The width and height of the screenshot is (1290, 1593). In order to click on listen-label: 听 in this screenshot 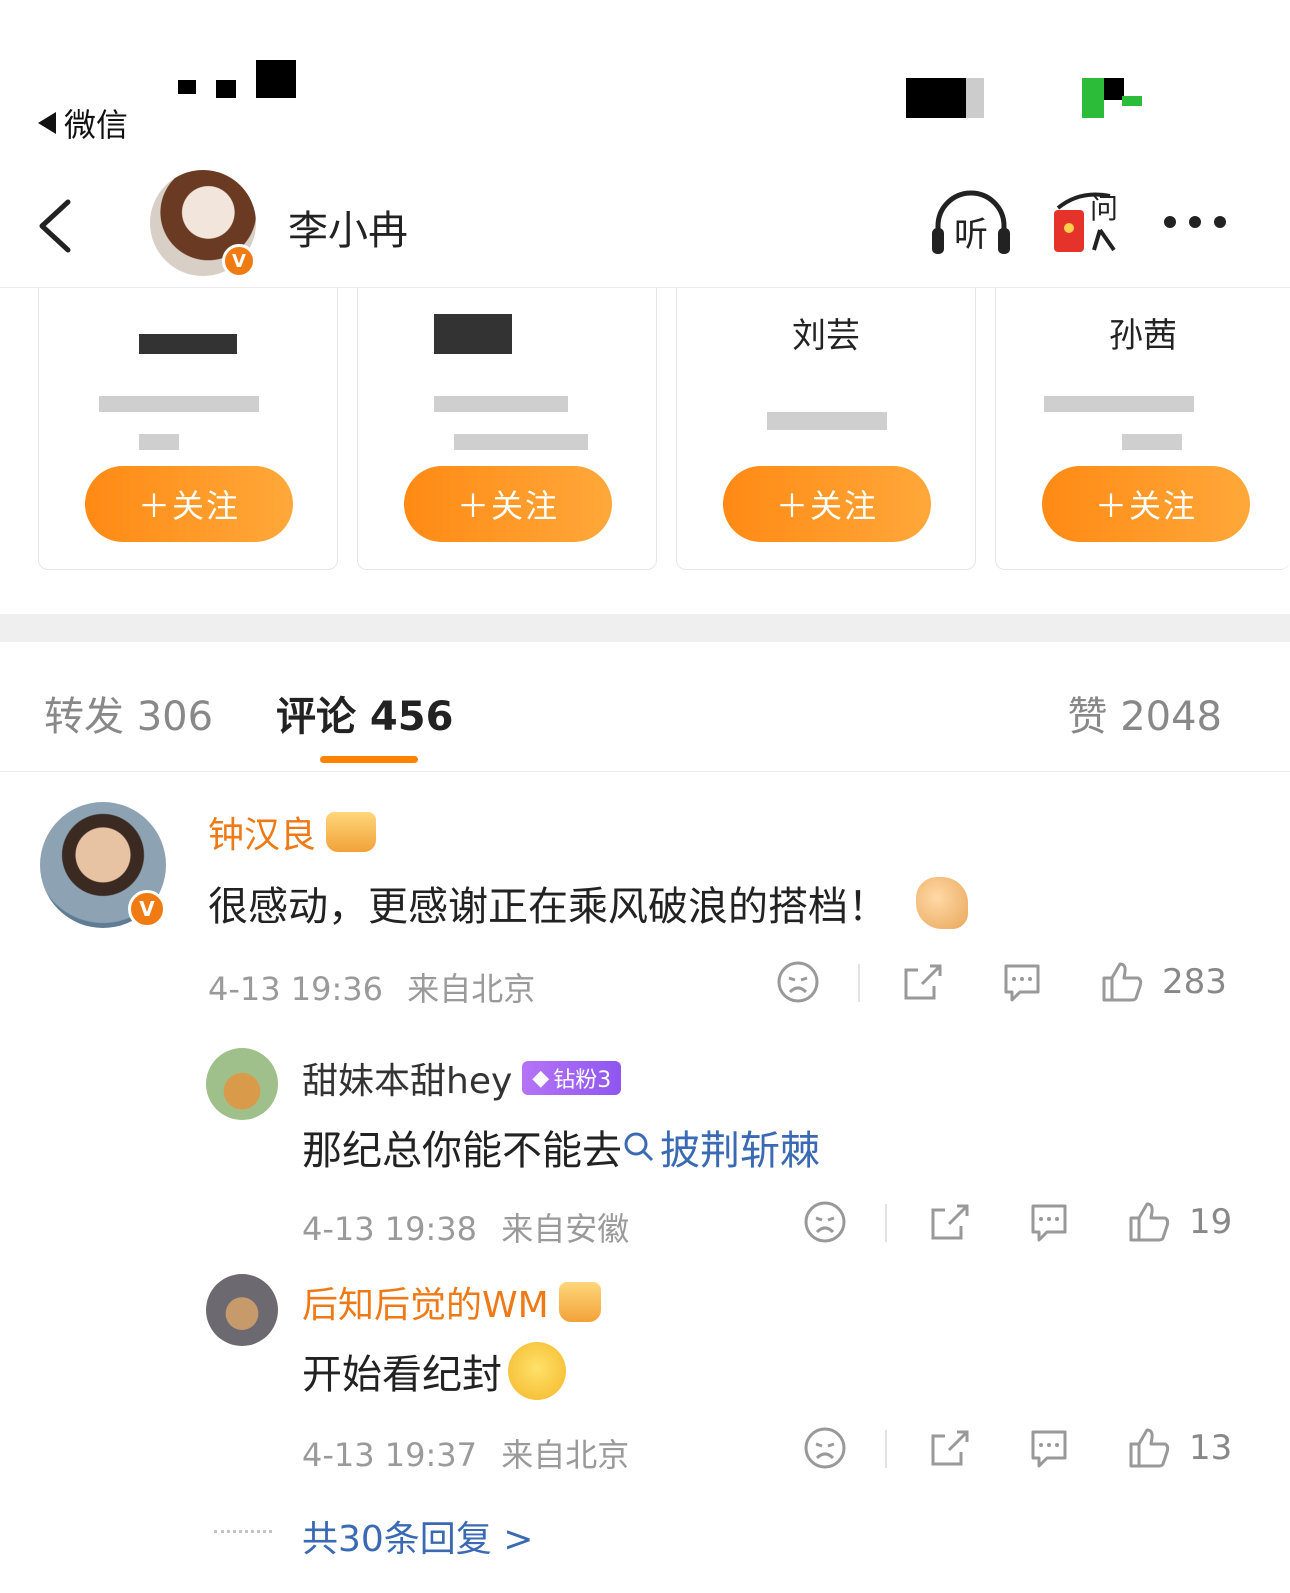, I will do `click(971, 235)`.